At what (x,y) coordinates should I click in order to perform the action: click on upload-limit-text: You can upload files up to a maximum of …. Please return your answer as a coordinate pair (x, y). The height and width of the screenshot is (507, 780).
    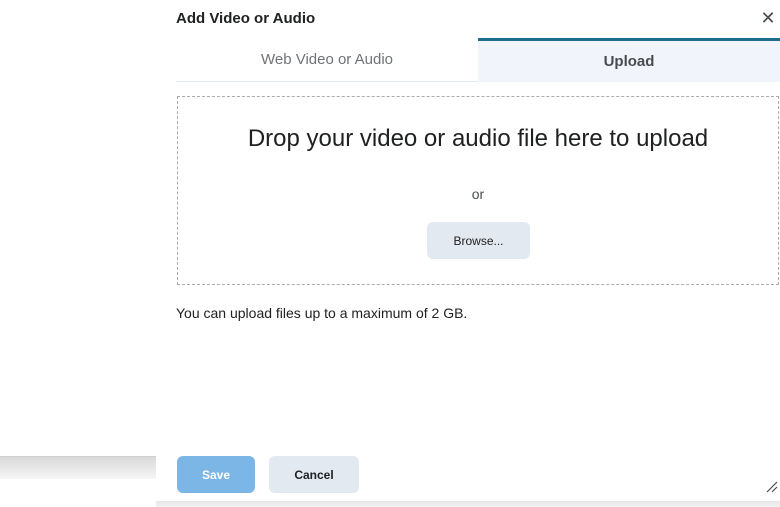
    Looking at the image, I should click on (322, 313).